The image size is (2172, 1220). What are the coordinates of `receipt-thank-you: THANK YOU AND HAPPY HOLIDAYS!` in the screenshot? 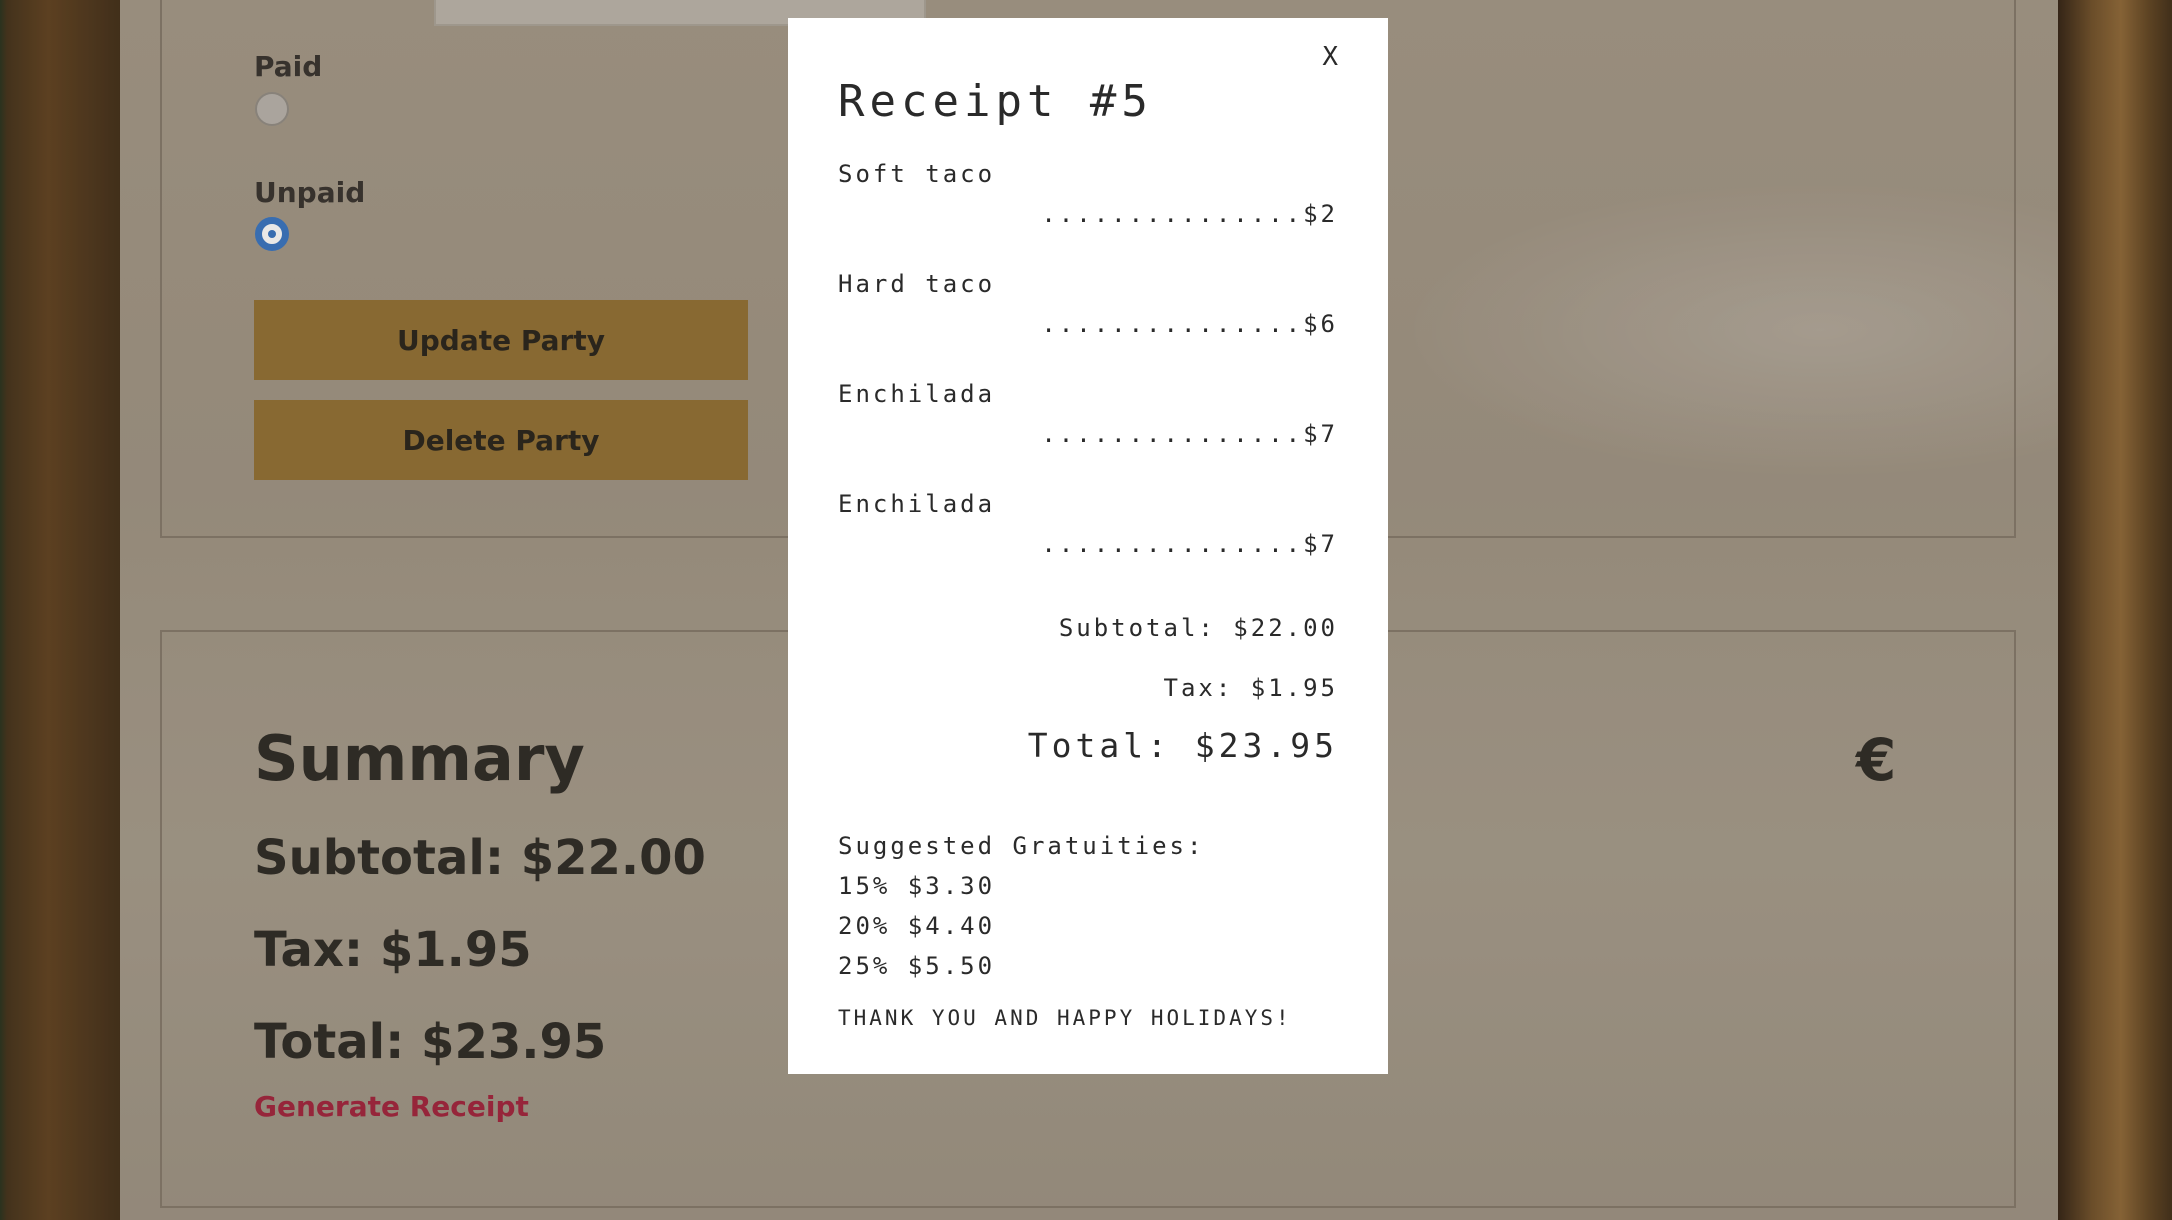 It's located at (1065, 1018).